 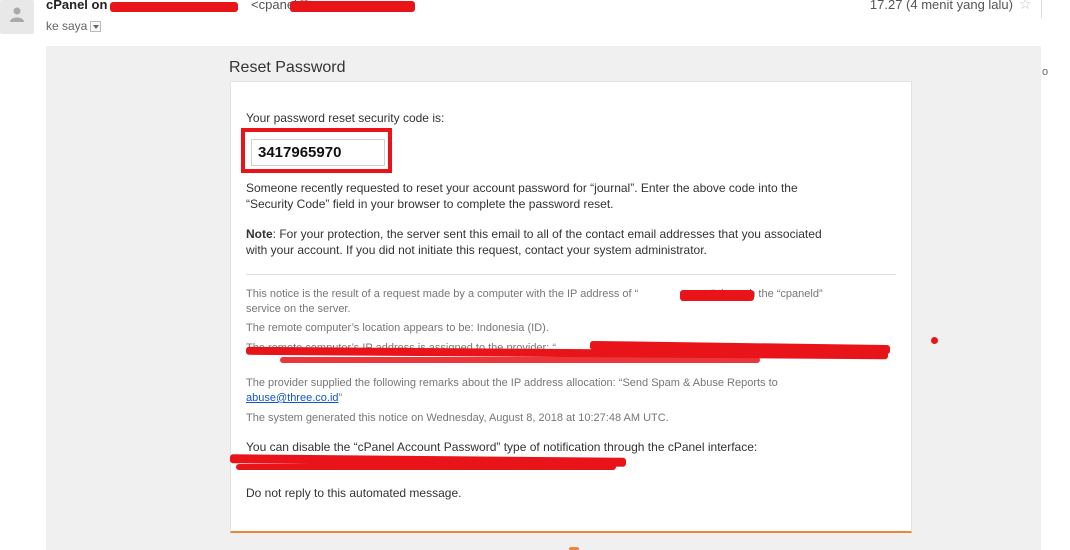 What do you see at coordinates (1045, 72) in the screenshot?
I see `side-fragment: o` at bounding box center [1045, 72].